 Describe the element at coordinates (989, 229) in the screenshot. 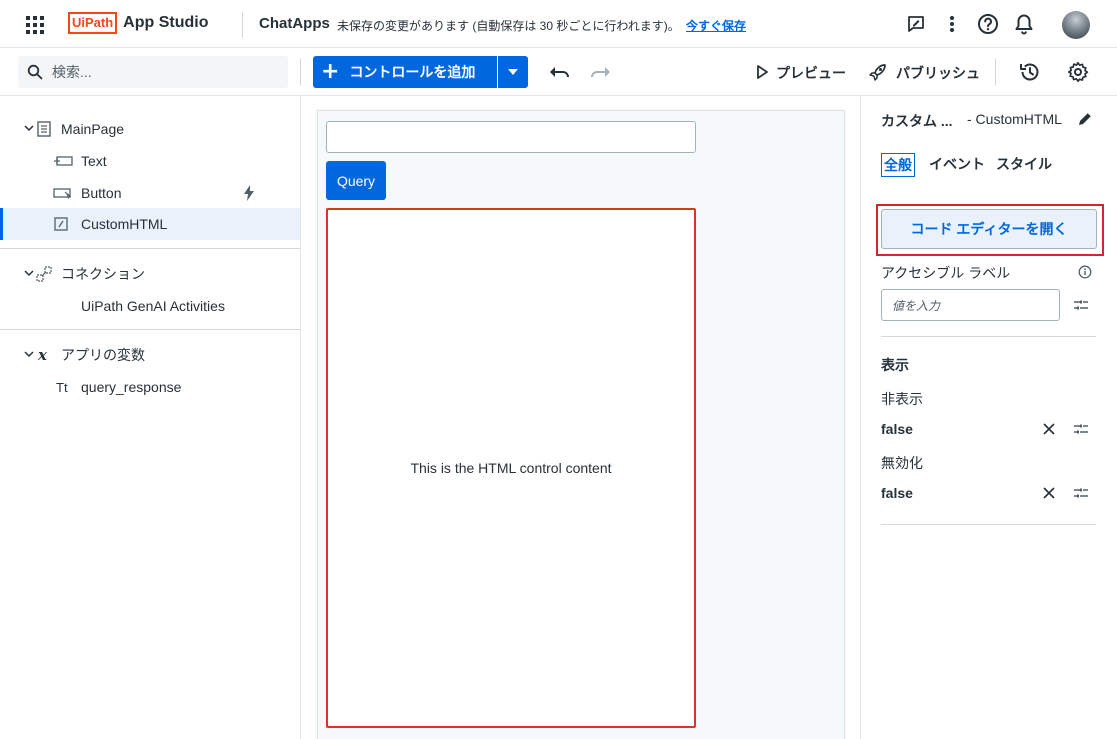

I see `open-code-editor-button: コード エディターを開く` at that location.